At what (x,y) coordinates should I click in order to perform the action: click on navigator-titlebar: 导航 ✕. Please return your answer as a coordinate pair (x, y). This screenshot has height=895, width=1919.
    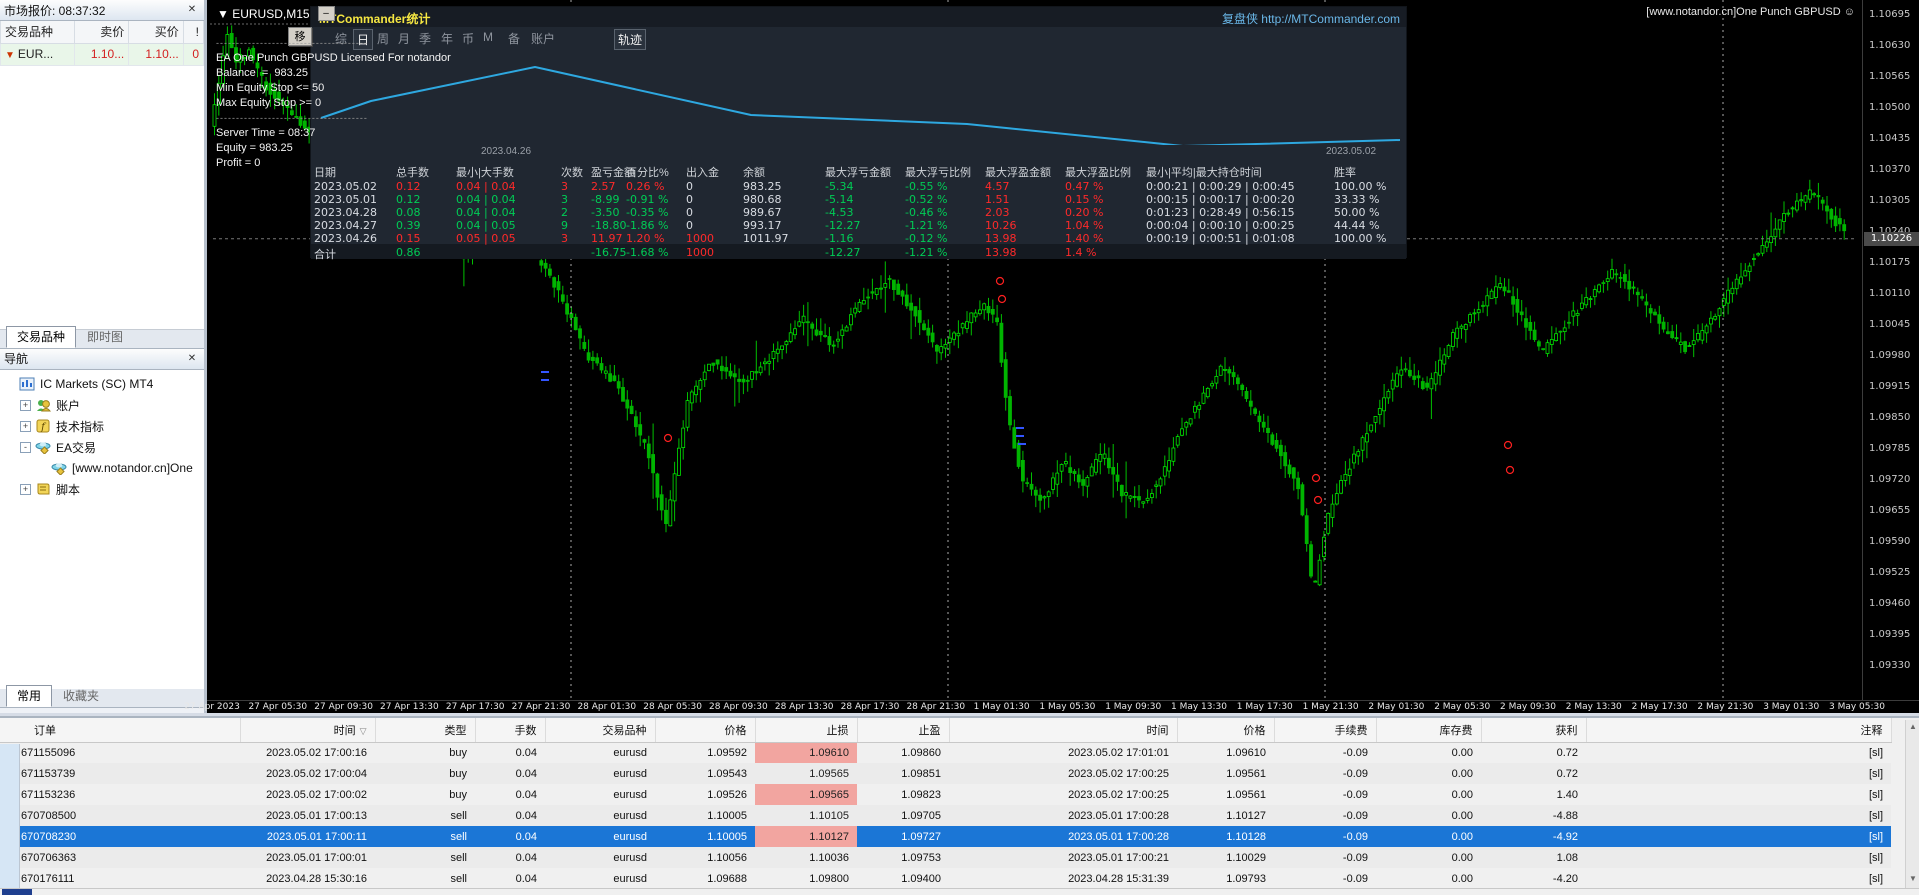
    Looking at the image, I should click on (102, 359).